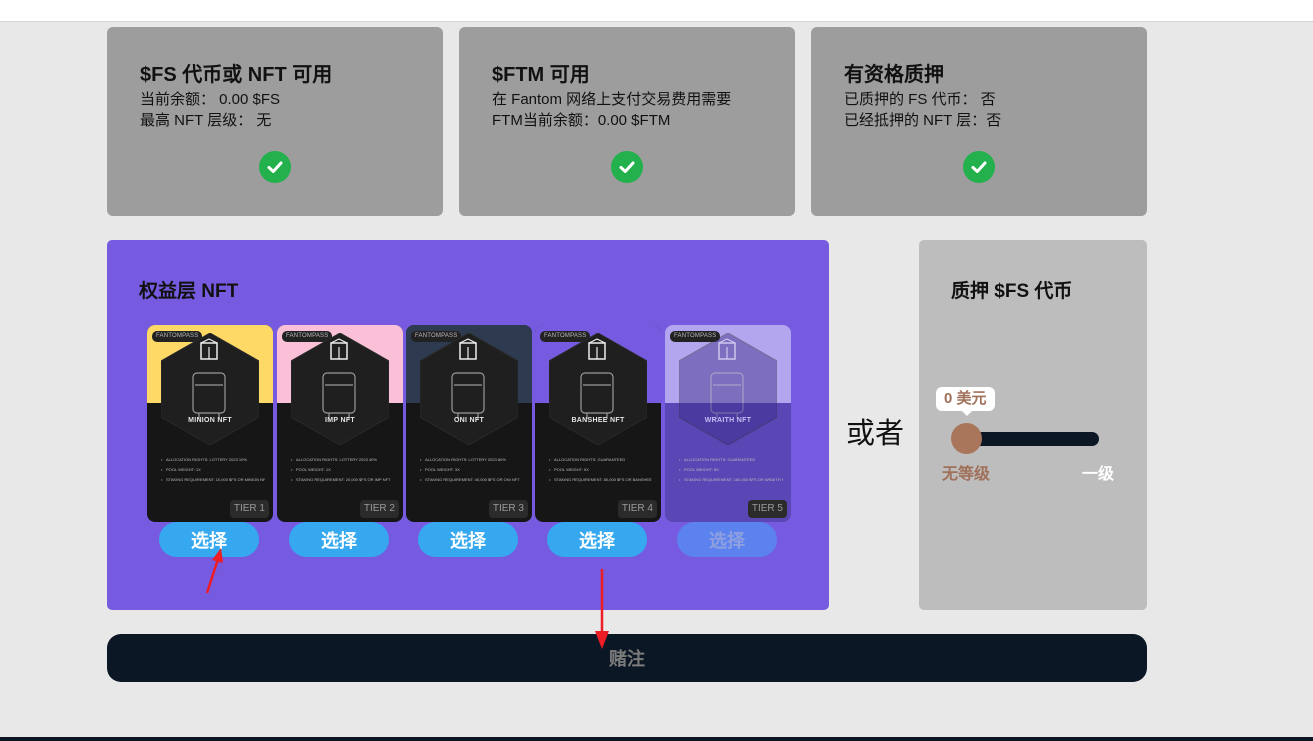 This screenshot has width=1313, height=741. Describe the element at coordinates (508, 509) in the screenshot. I see `nft-tier-label: TIER 3` at that location.